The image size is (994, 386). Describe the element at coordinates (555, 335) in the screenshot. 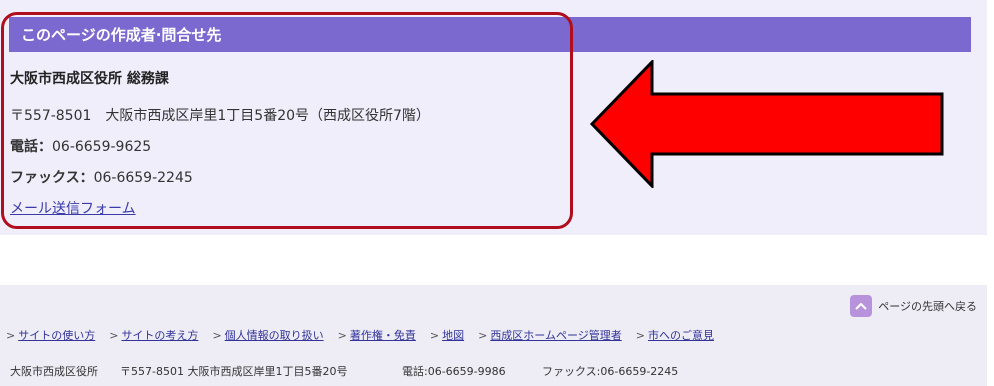

I see `footer-link-label: 西成区ホームページ管理者` at that location.